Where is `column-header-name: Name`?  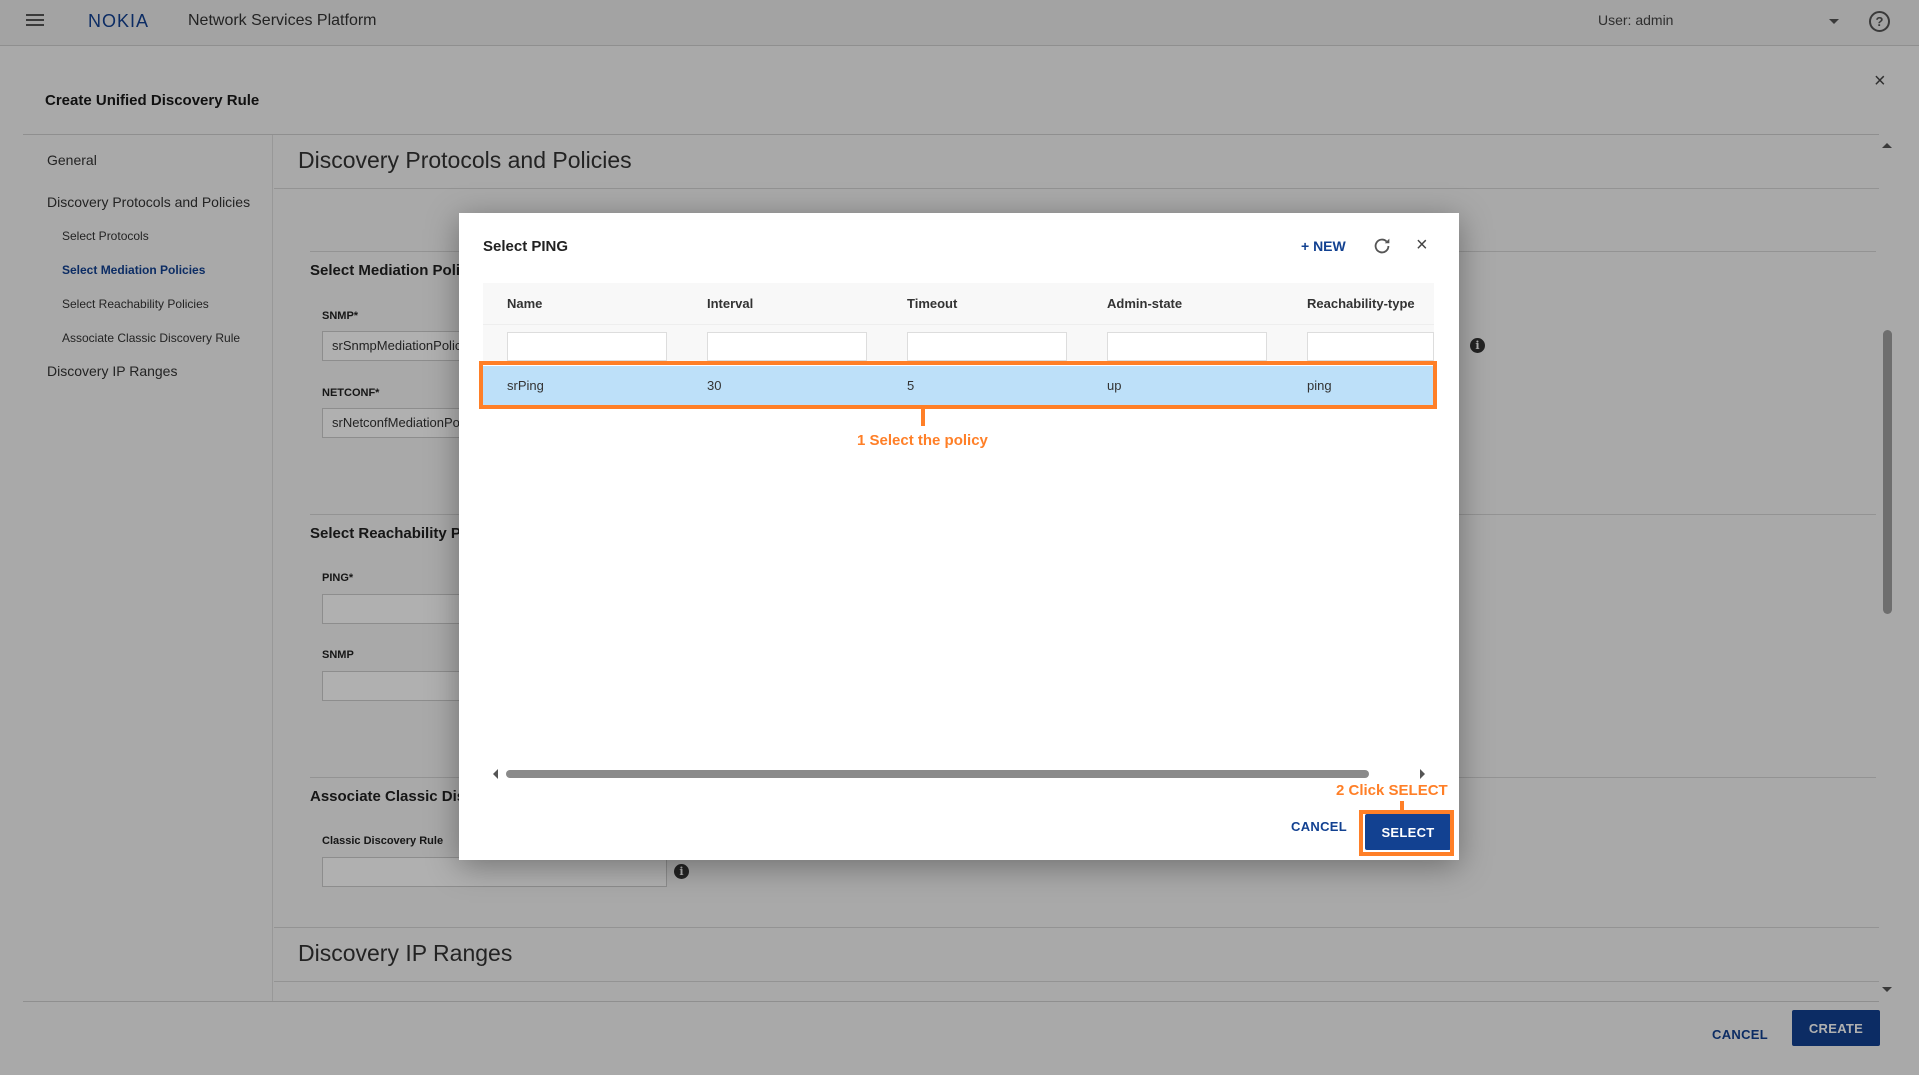 column-header-name: Name is located at coordinates (524, 303).